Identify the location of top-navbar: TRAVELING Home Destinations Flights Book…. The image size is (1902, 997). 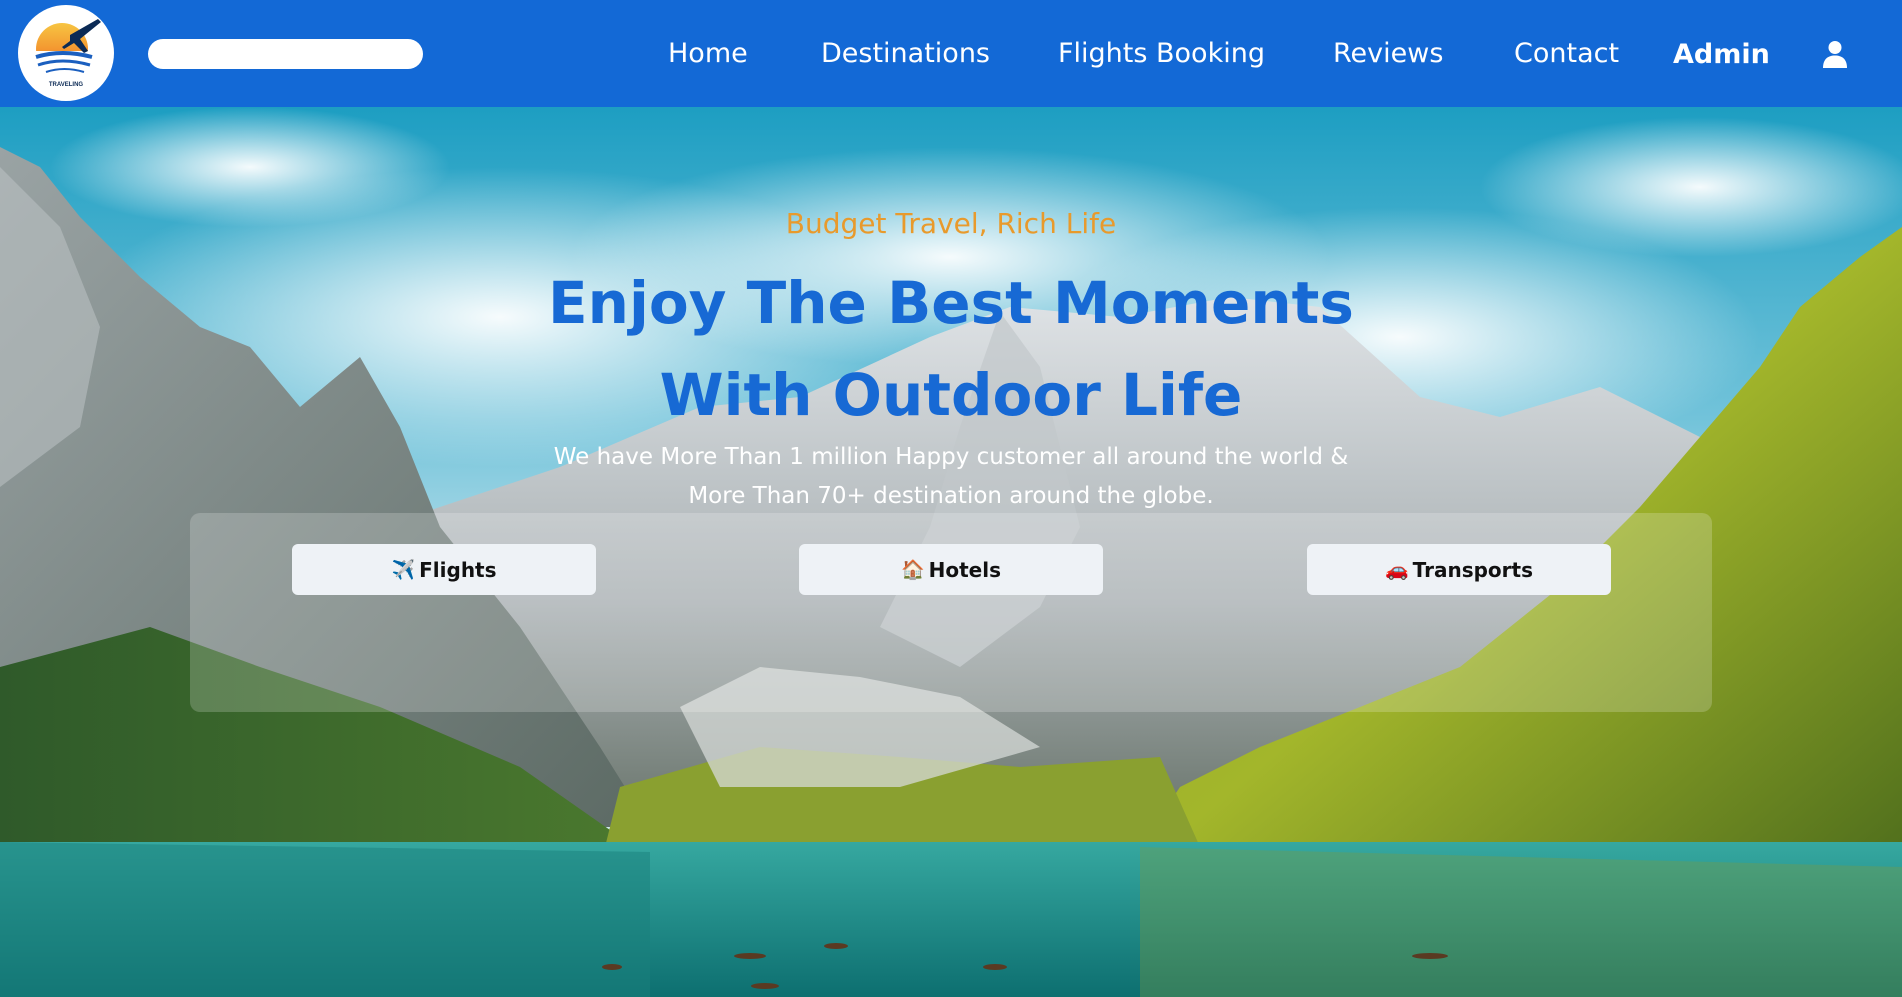
(951, 53).